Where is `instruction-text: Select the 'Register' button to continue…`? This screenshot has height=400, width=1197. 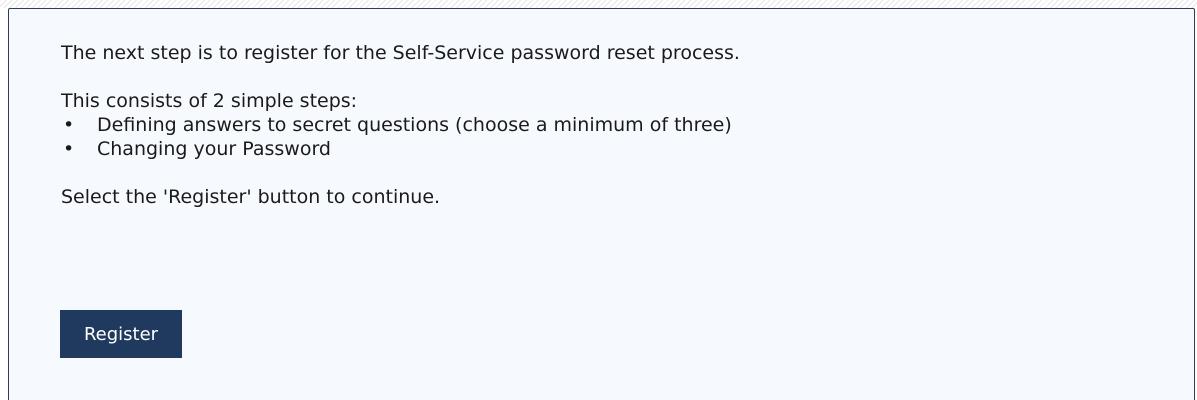
instruction-text: Select the 'Register' button to continue… is located at coordinates (251, 197).